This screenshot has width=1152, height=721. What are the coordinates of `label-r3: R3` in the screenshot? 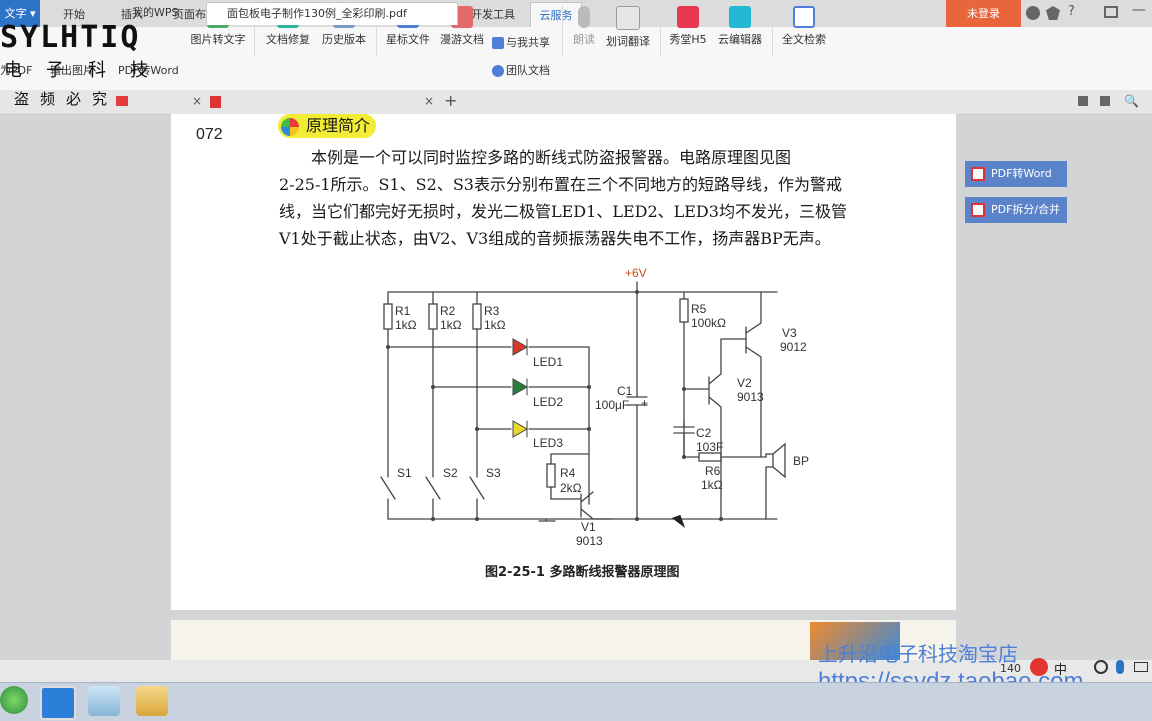 It's located at (492, 311).